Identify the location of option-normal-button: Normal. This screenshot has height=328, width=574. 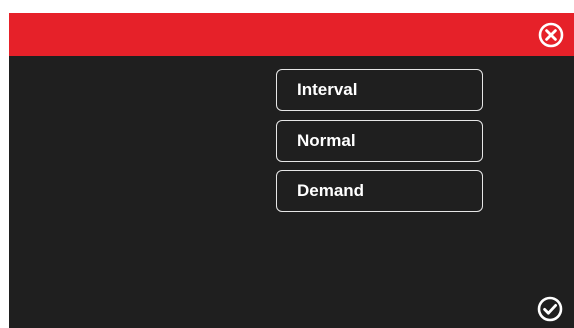
(379, 141).